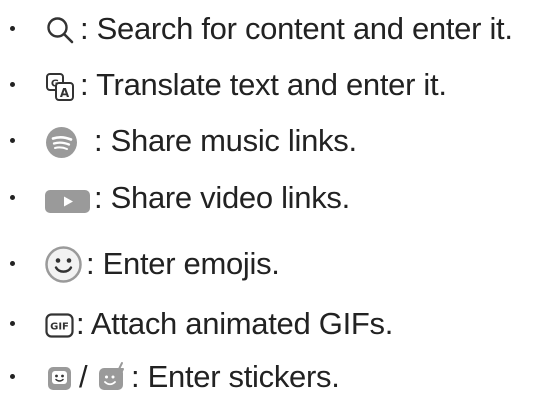 This screenshot has height=401, width=552. Describe the element at coordinates (263, 84) in the screenshot. I see `item-text: : Translate text and enter it.` at that location.